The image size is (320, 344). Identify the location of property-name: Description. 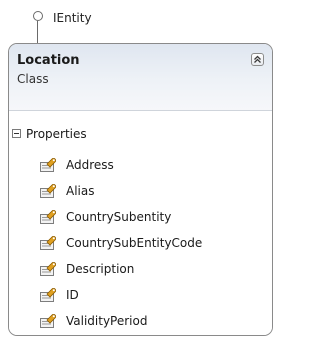
(100, 269).